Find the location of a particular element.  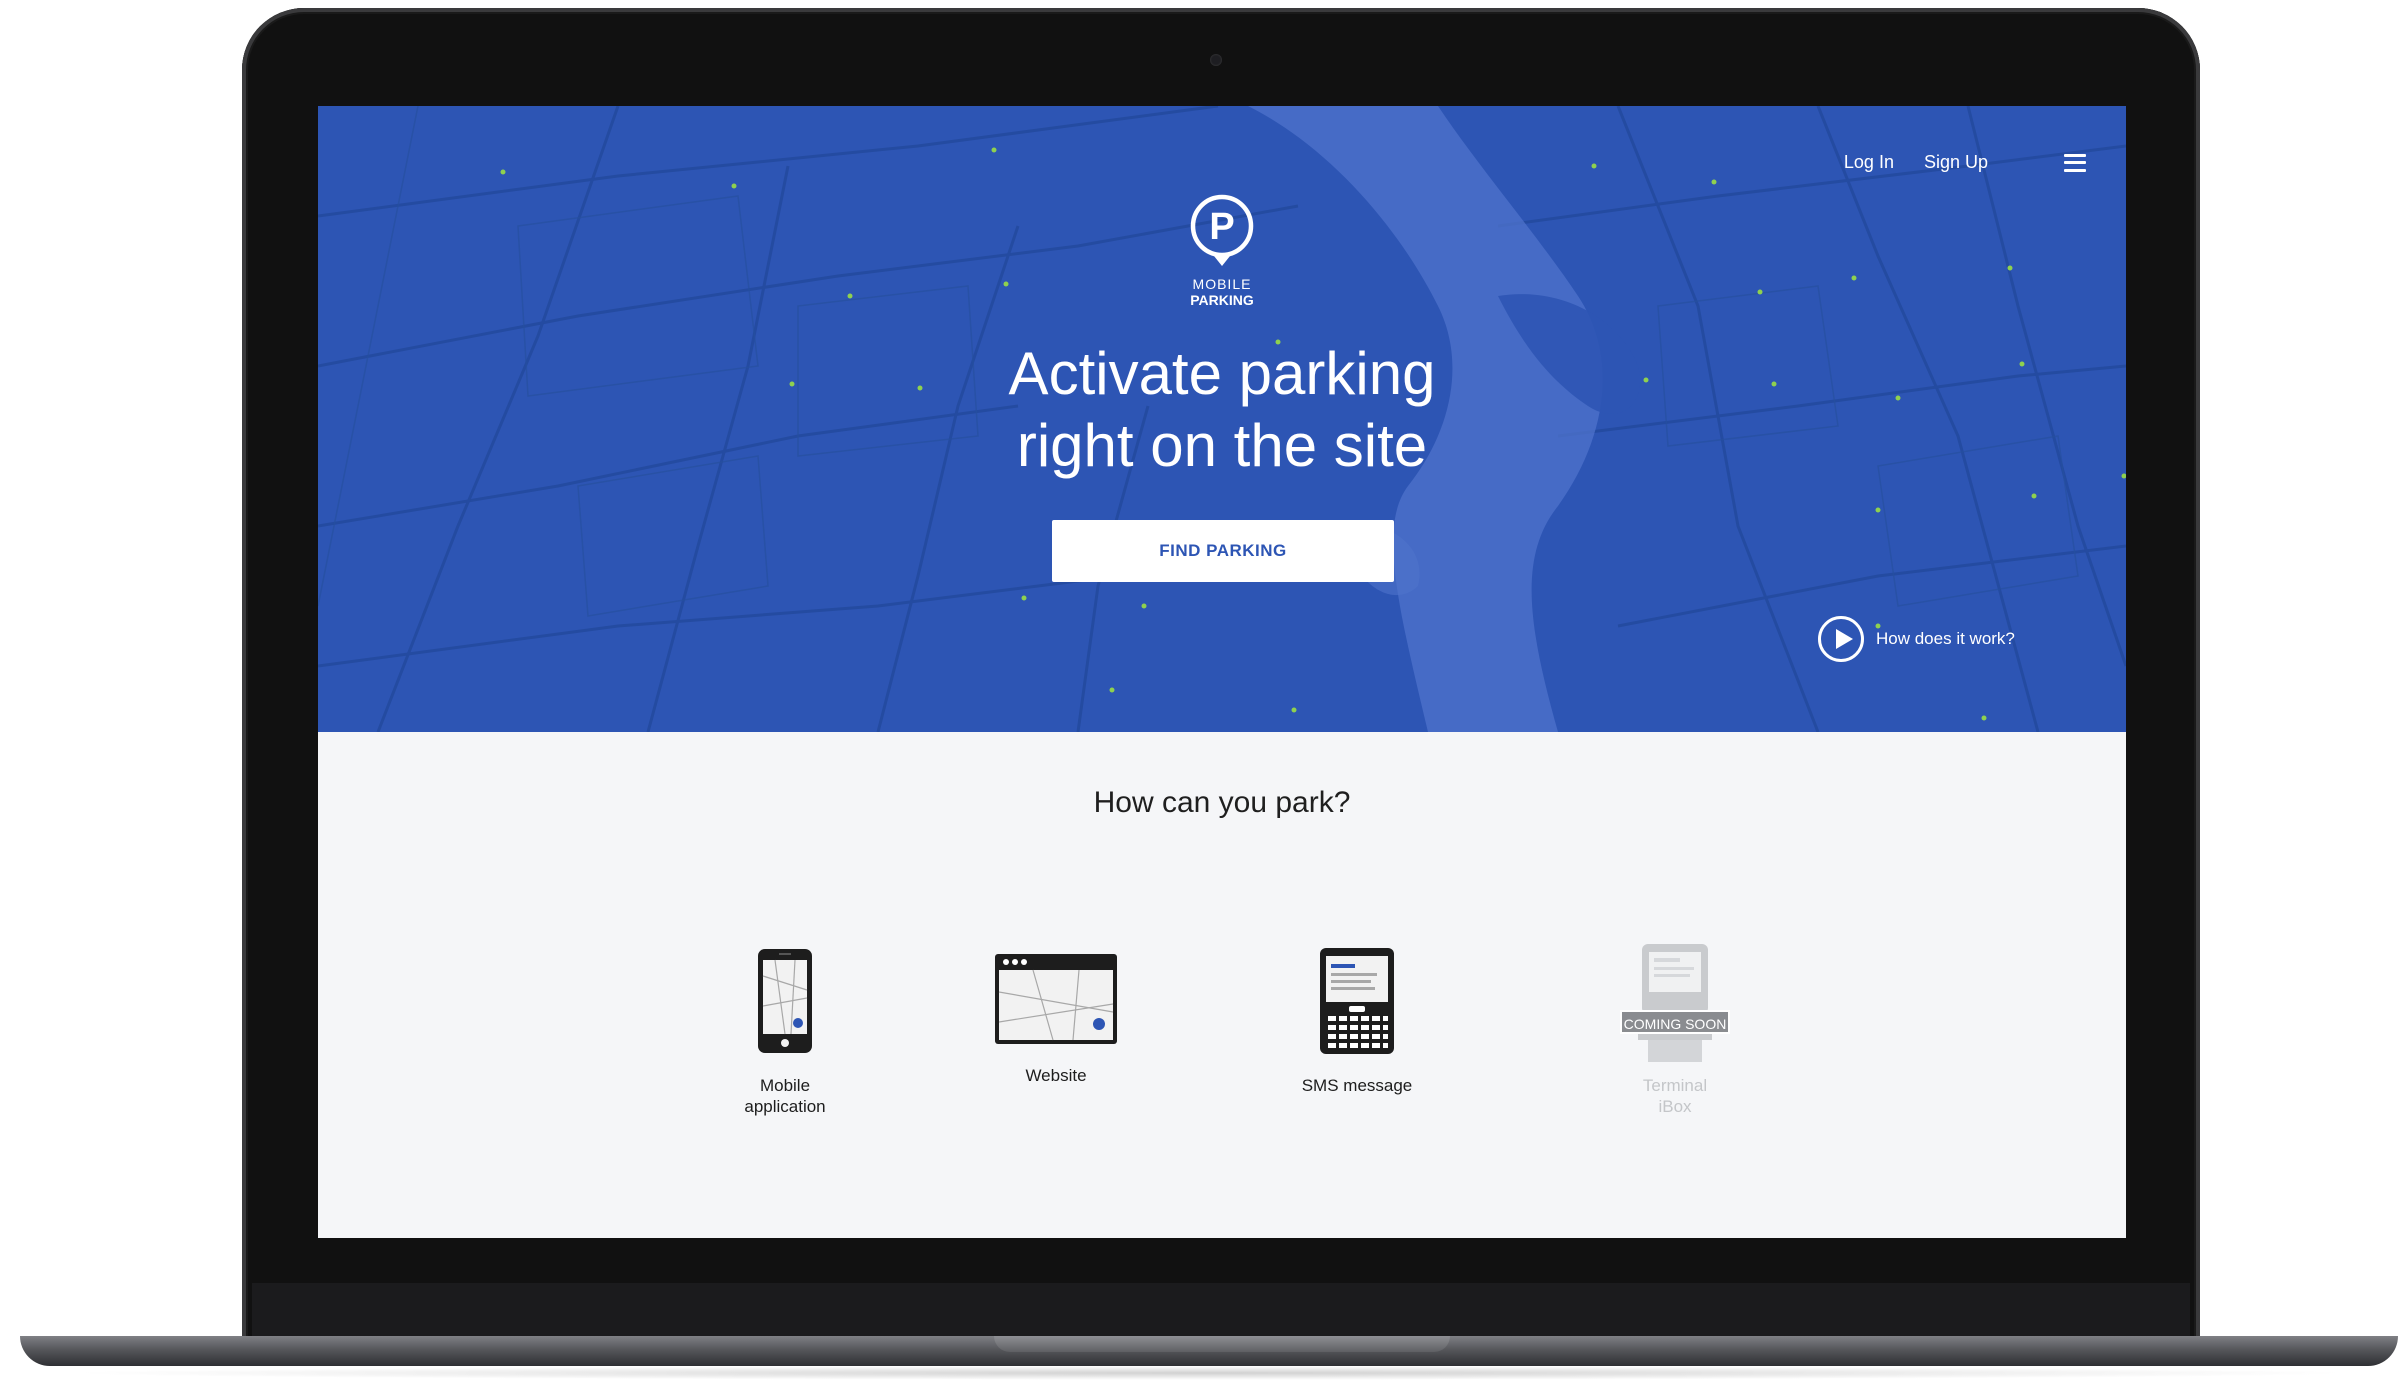

terminal-kiosk-icon is located at coordinates (1675, 1003).